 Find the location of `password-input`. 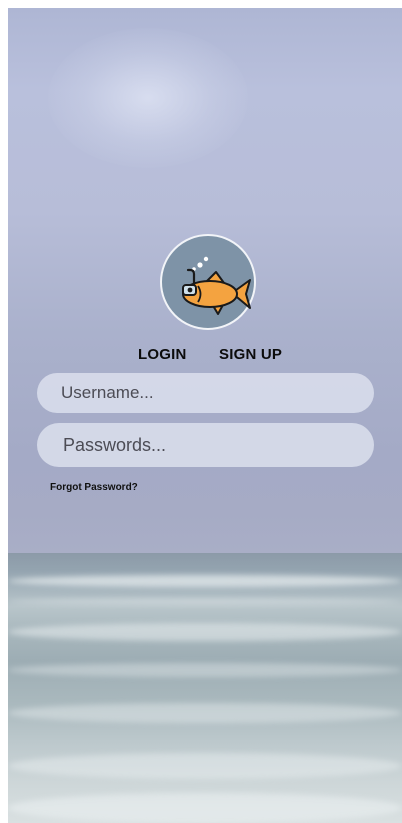

password-input is located at coordinates (205, 445).